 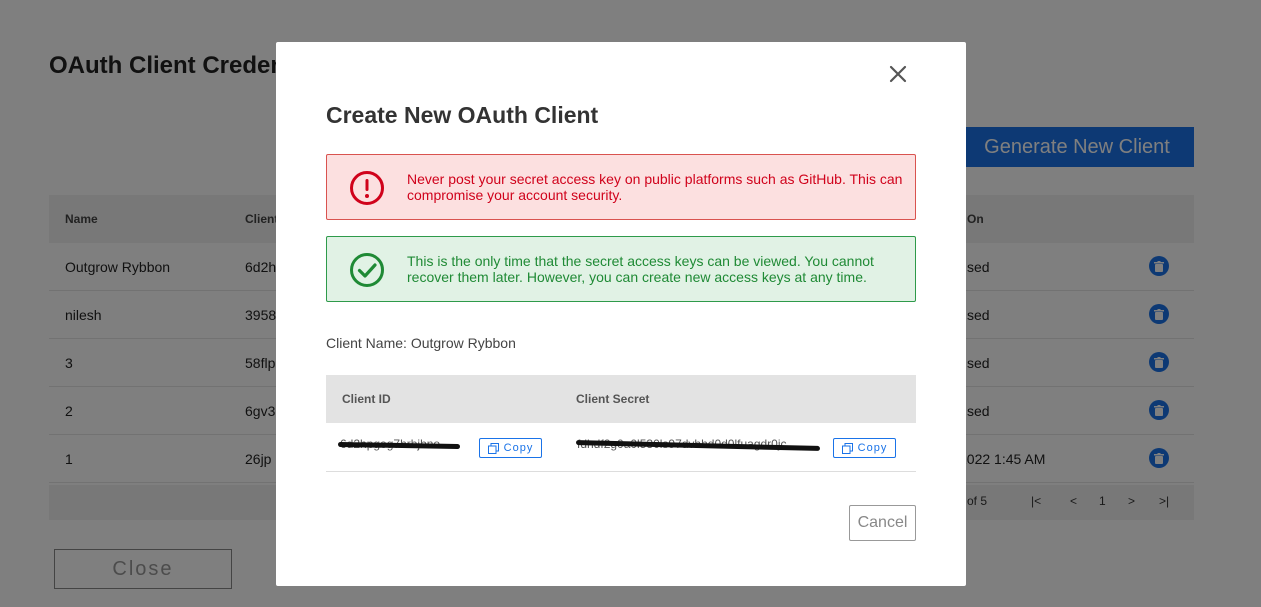 I want to click on client-name-label: Client Name:, so click(x=366, y=343).